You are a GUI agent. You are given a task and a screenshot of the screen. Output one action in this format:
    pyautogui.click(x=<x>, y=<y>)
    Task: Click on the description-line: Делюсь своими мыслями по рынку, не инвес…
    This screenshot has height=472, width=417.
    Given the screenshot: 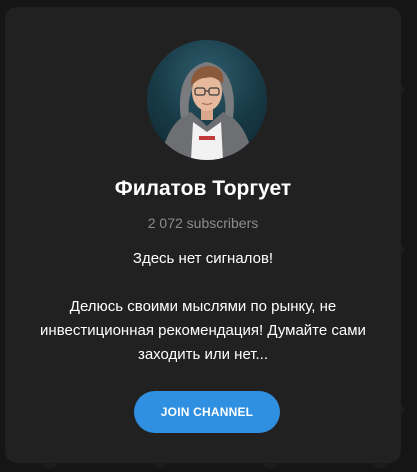 What is the action you would take?
    pyautogui.click(x=203, y=330)
    